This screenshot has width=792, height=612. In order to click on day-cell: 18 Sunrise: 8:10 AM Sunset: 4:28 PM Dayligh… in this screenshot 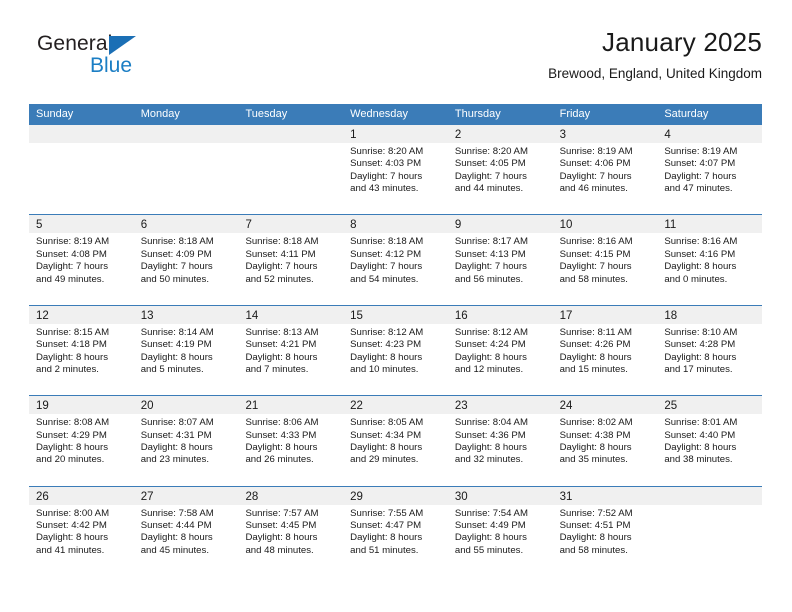, I will do `click(710, 350)`.